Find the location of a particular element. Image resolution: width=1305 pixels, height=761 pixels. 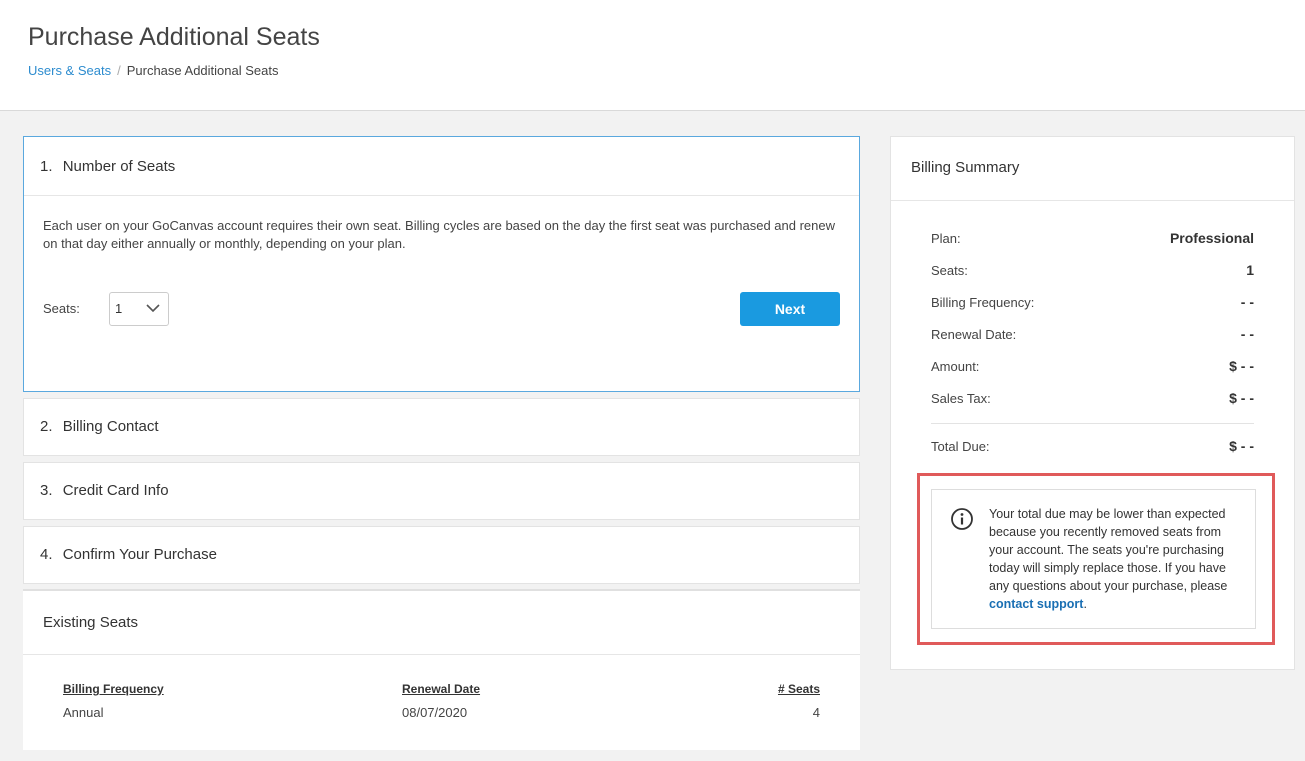

step-confirm-purchase: 4. Confirm Your Purchase is located at coordinates (441, 555).